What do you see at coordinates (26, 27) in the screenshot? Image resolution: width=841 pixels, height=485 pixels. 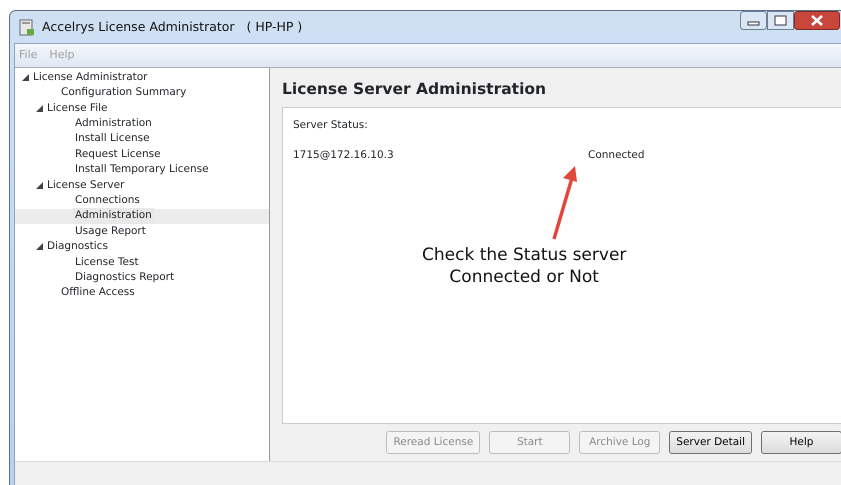 I see `app-icon` at bounding box center [26, 27].